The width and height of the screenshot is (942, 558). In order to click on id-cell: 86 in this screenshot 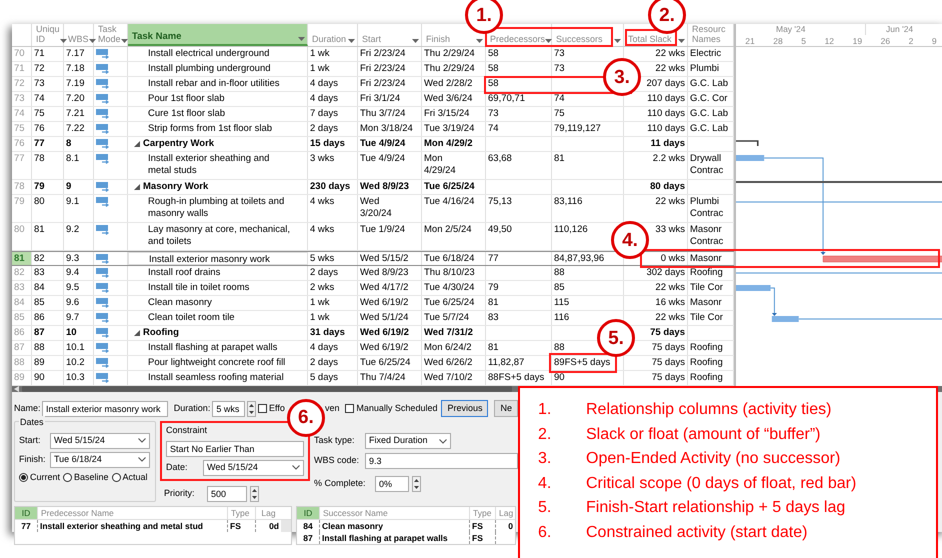, I will do `click(39, 317)`.